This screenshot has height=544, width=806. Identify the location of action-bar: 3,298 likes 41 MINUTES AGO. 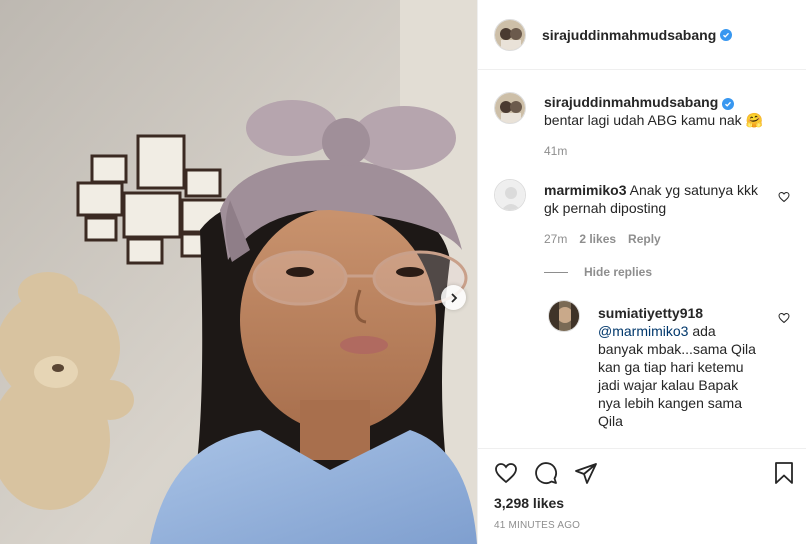
(642, 496).